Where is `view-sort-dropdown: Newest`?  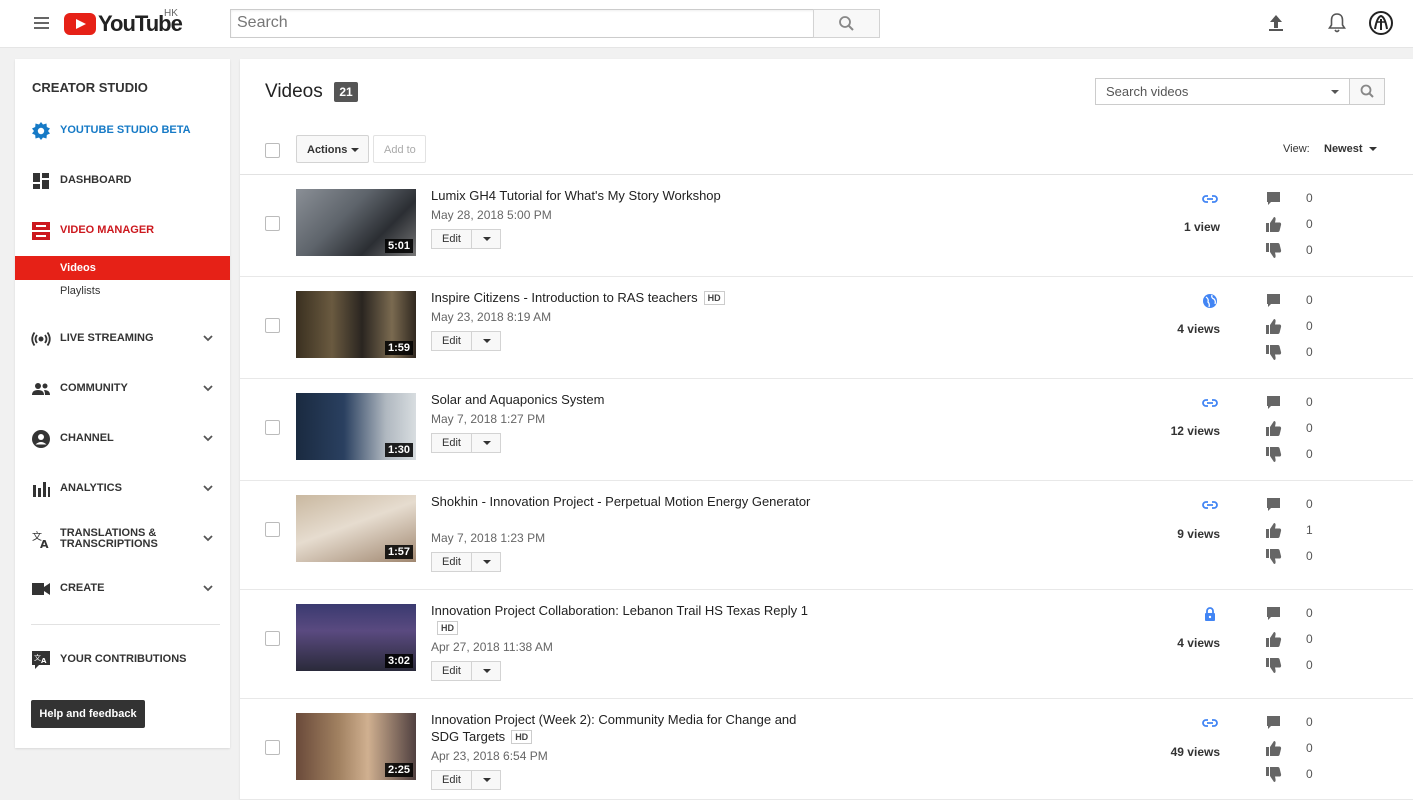
view-sort-dropdown: Newest is located at coordinates (1350, 149).